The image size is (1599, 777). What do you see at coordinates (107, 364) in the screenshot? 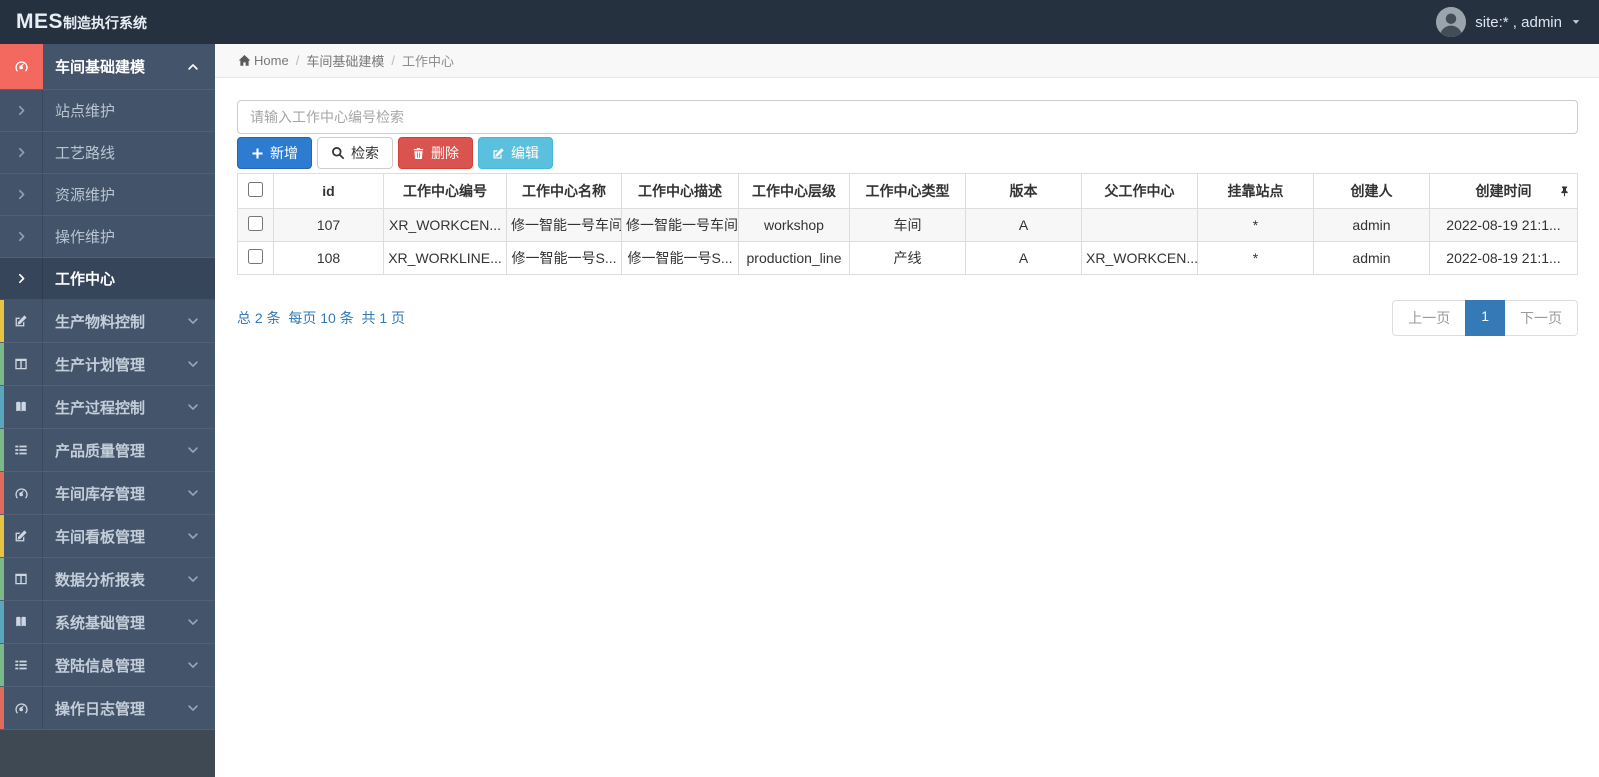
I see `sidebar-group-1: 生产计划管理` at bounding box center [107, 364].